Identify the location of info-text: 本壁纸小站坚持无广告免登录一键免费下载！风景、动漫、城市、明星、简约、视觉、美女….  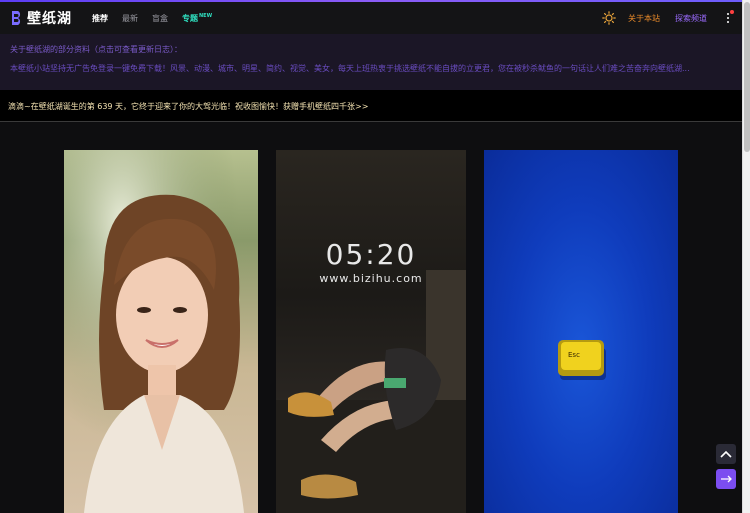
(350, 68).